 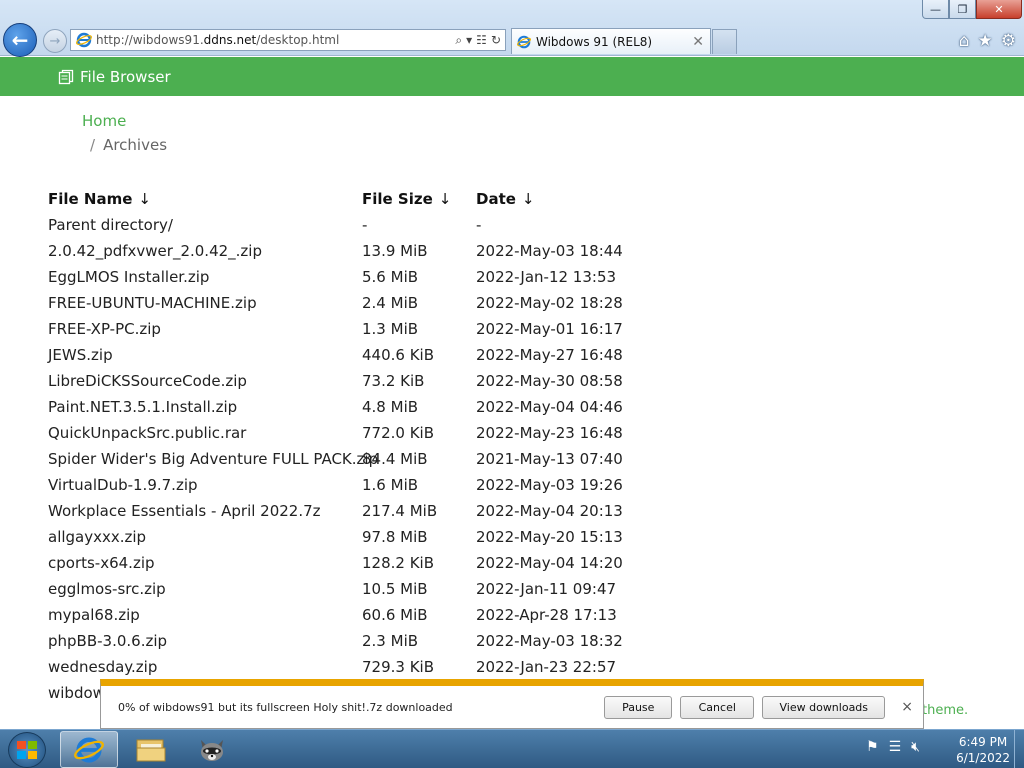 I want to click on sort-by-name: File Name ↓, so click(x=205, y=199).